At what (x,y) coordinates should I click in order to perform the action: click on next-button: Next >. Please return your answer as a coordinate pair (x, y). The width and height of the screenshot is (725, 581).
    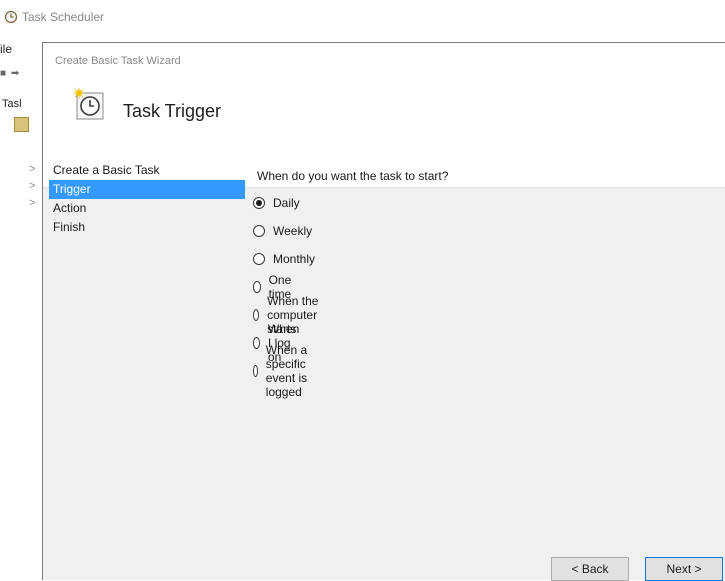
    Looking at the image, I should click on (684, 569).